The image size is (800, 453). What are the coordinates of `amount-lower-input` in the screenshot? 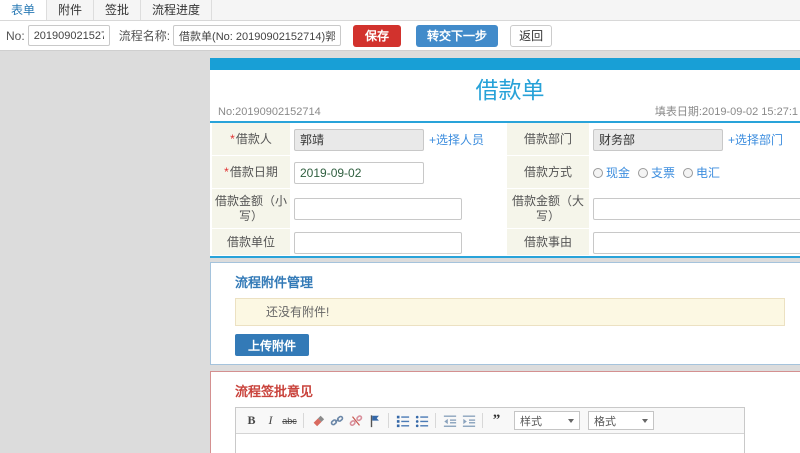 It's located at (378, 209).